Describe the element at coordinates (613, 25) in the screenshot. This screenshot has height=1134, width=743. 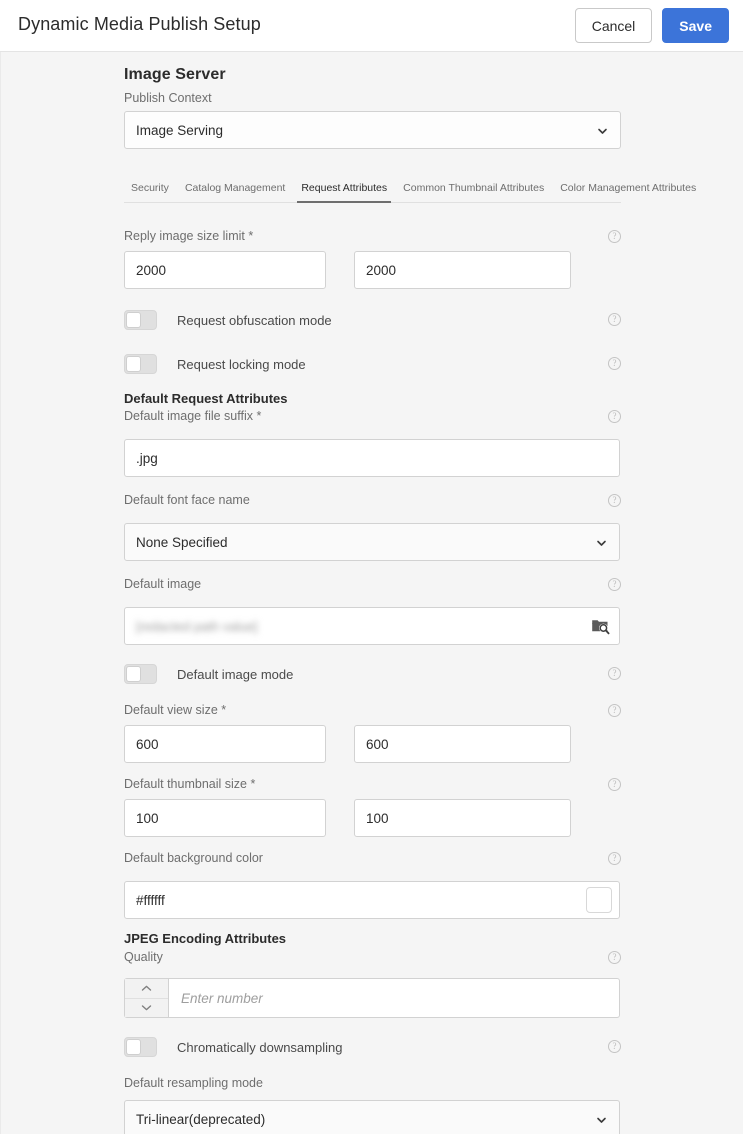
I see `cancel-button: Cancel` at that location.